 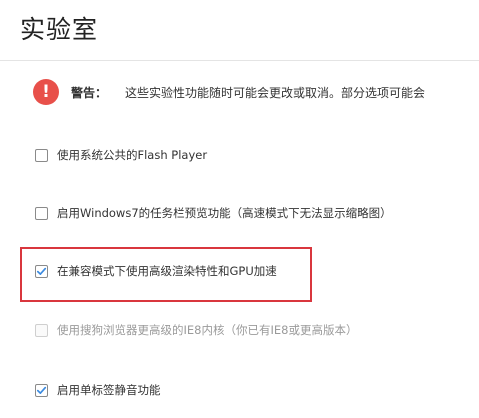 I want to click on option-label: 启用Windows7的任务栏预览功能（高速模式下无法显示缩略图）, so click(x=224, y=213).